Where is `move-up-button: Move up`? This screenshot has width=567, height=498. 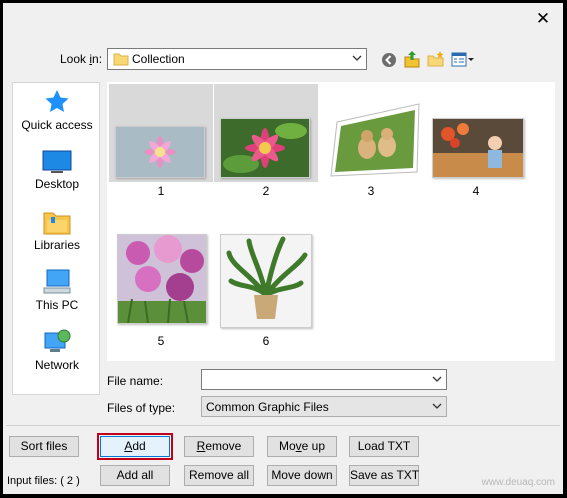
move-up-button: Move up is located at coordinates (302, 446).